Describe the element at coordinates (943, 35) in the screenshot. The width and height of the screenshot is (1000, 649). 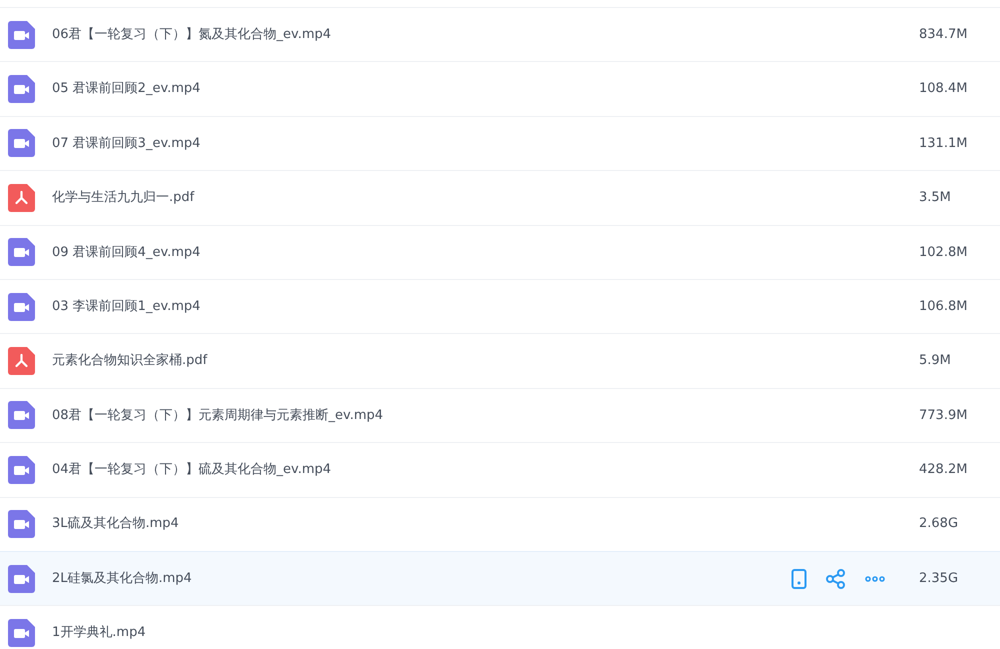
I see `file-size: 834.7M` at that location.